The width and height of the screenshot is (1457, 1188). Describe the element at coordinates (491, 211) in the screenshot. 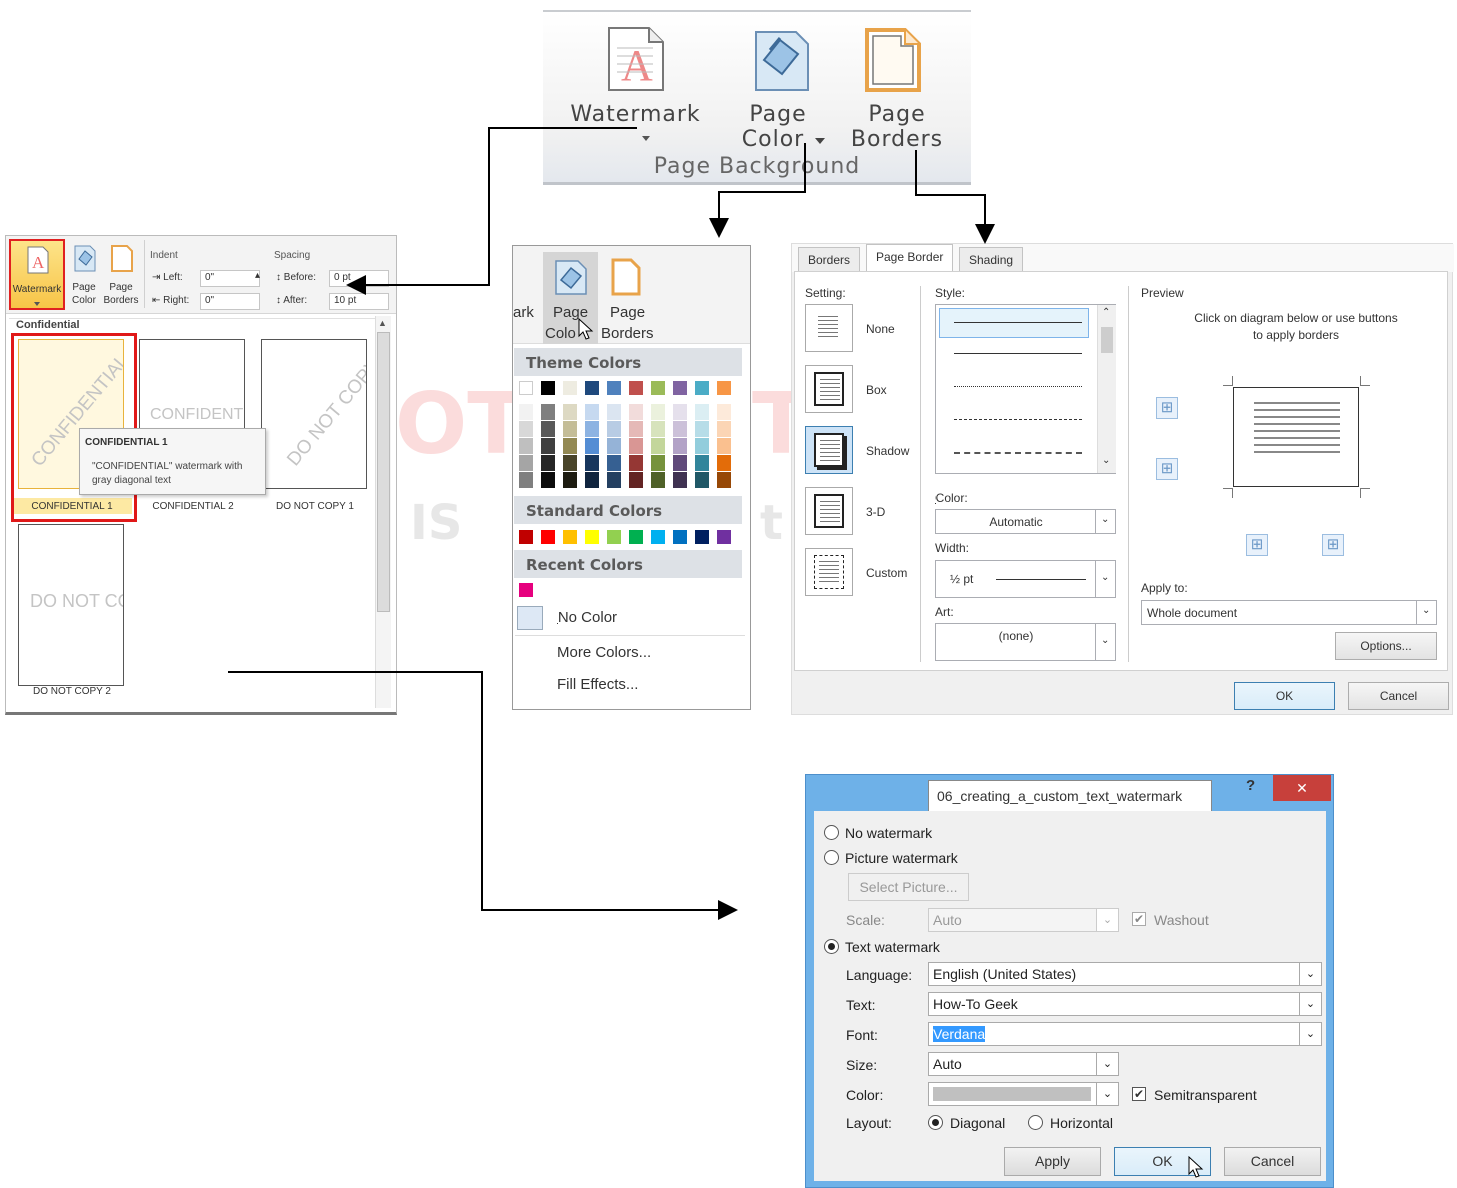

I see `arrow-watermark-to-gallery` at that location.